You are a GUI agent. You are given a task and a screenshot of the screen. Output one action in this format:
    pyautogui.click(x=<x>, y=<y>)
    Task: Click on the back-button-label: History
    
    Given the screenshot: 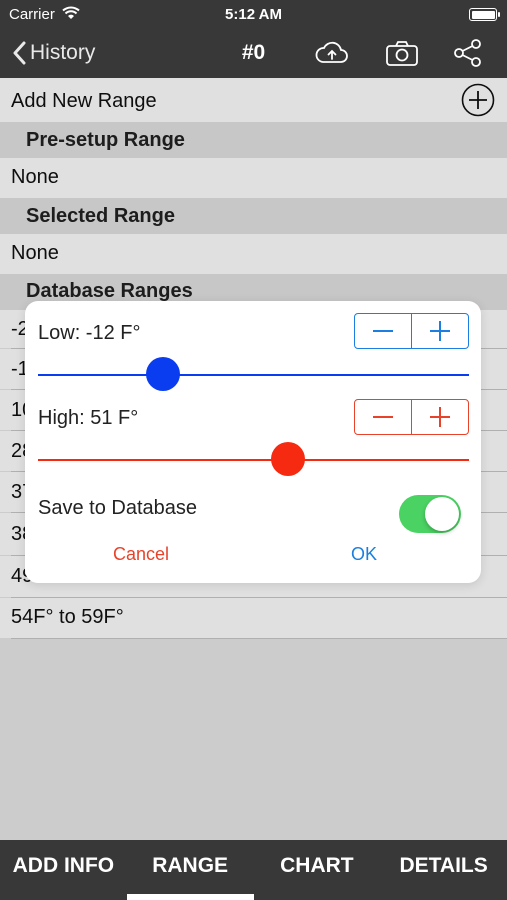 What is the action you would take?
    pyautogui.click(x=63, y=52)
    